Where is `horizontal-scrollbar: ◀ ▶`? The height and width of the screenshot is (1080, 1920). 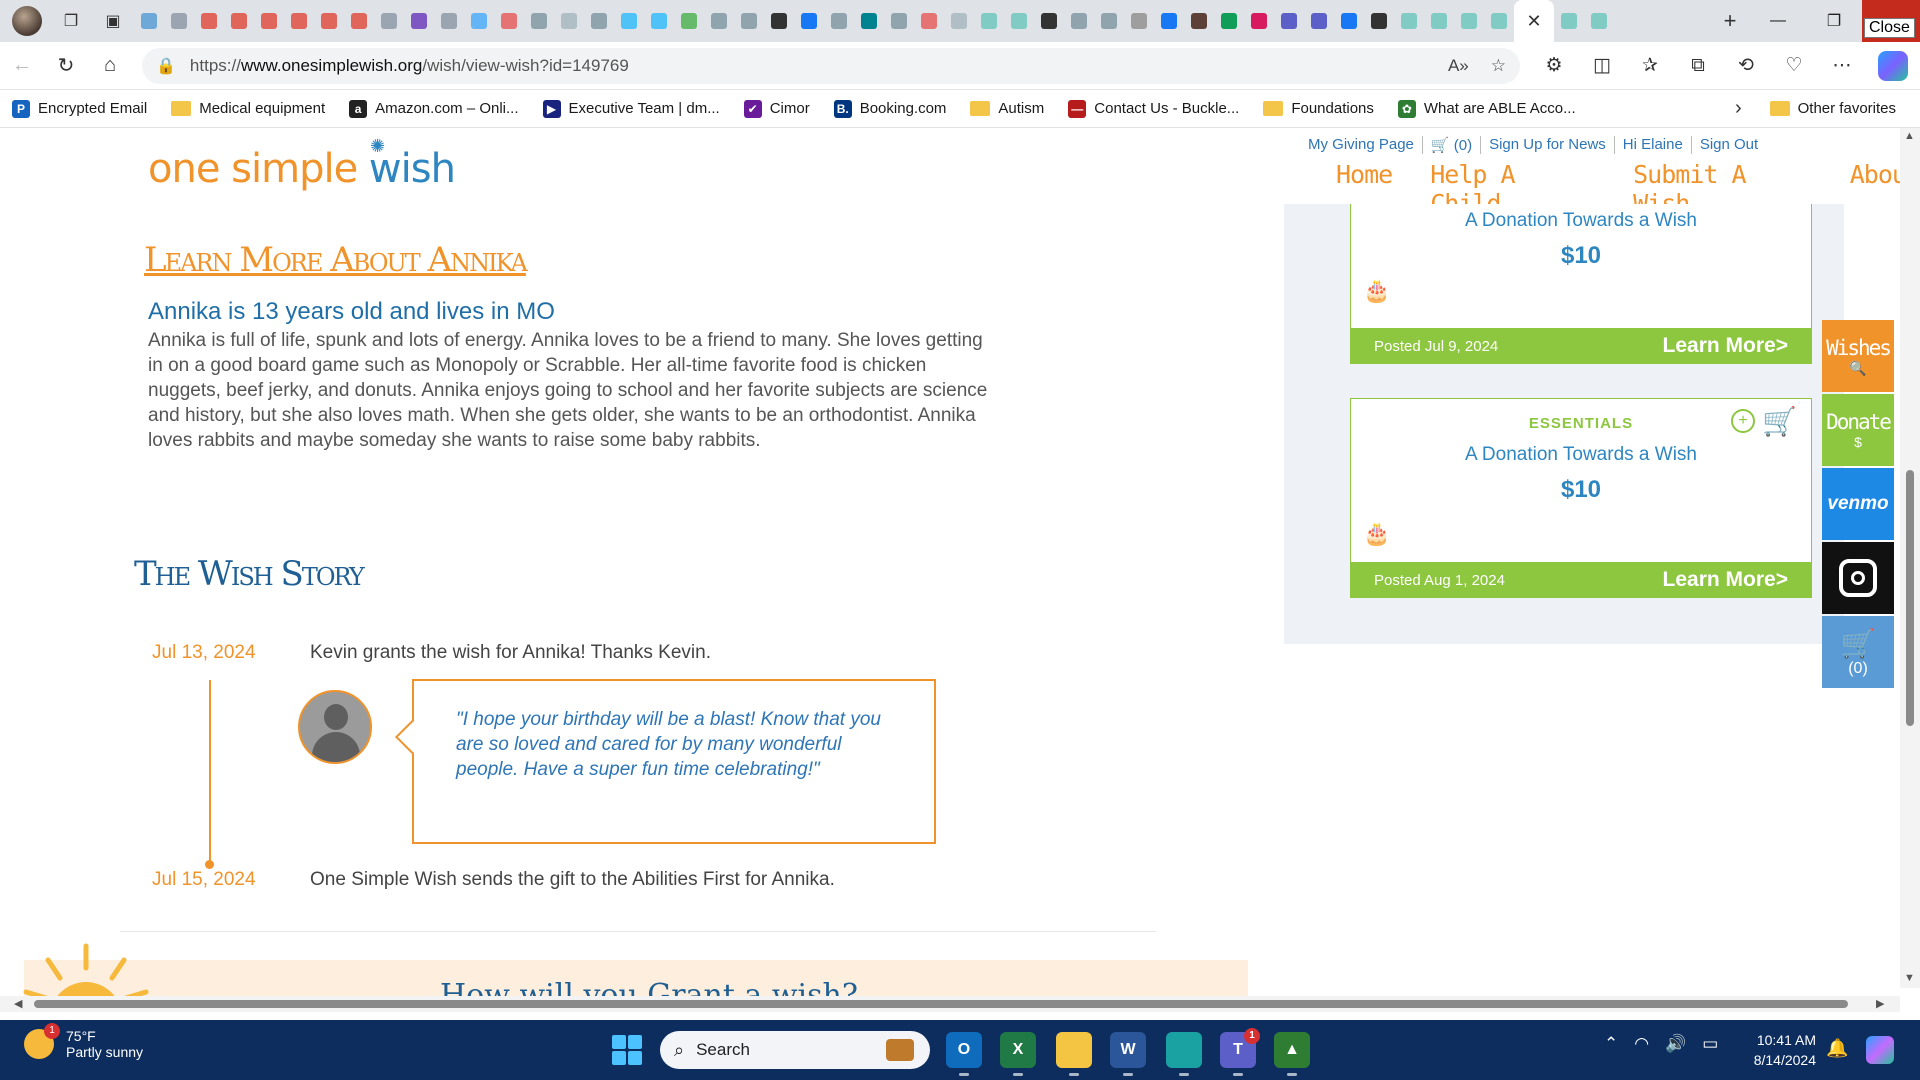 horizontal-scrollbar: ◀ ▶ is located at coordinates (950, 1004).